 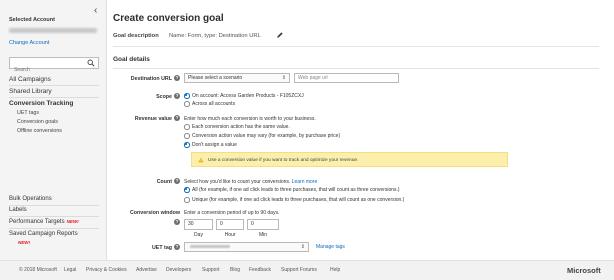 I want to click on uet-tag-value-redacted, so click(x=210, y=246).